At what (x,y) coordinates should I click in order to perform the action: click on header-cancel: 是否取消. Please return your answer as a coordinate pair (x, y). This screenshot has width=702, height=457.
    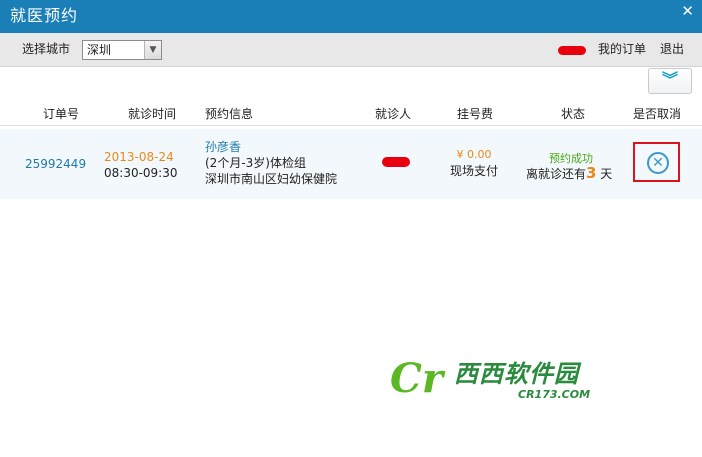
    Looking at the image, I should click on (657, 114).